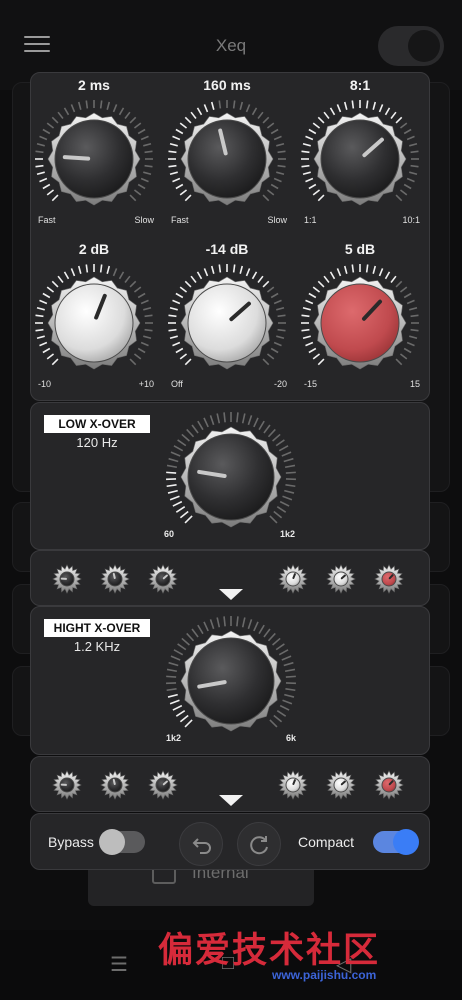  What do you see at coordinates (291, 738) in the screenshot?
I see `high-crossover-max-label: 6k` at bounding box center [291, 738].